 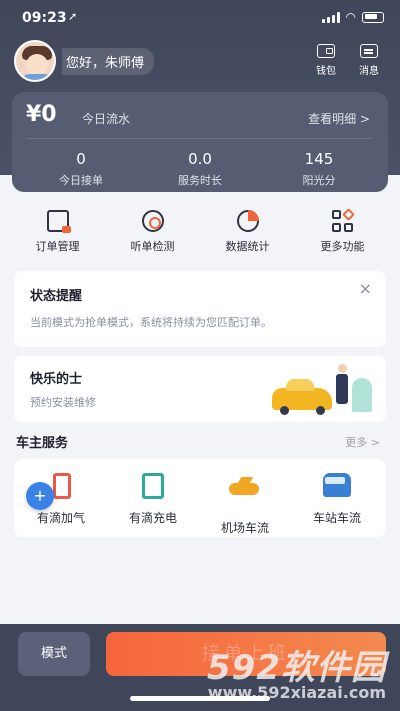 What do you see at coordinates (56, 379) in the screenshot?
I see `promo-title: 快乐的士` at bounding box center [56, 379].